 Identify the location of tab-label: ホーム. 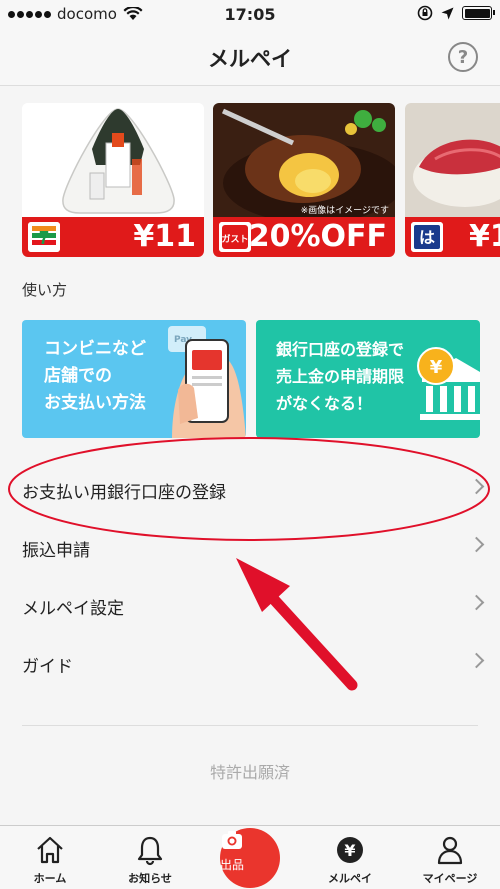
(50, 878).